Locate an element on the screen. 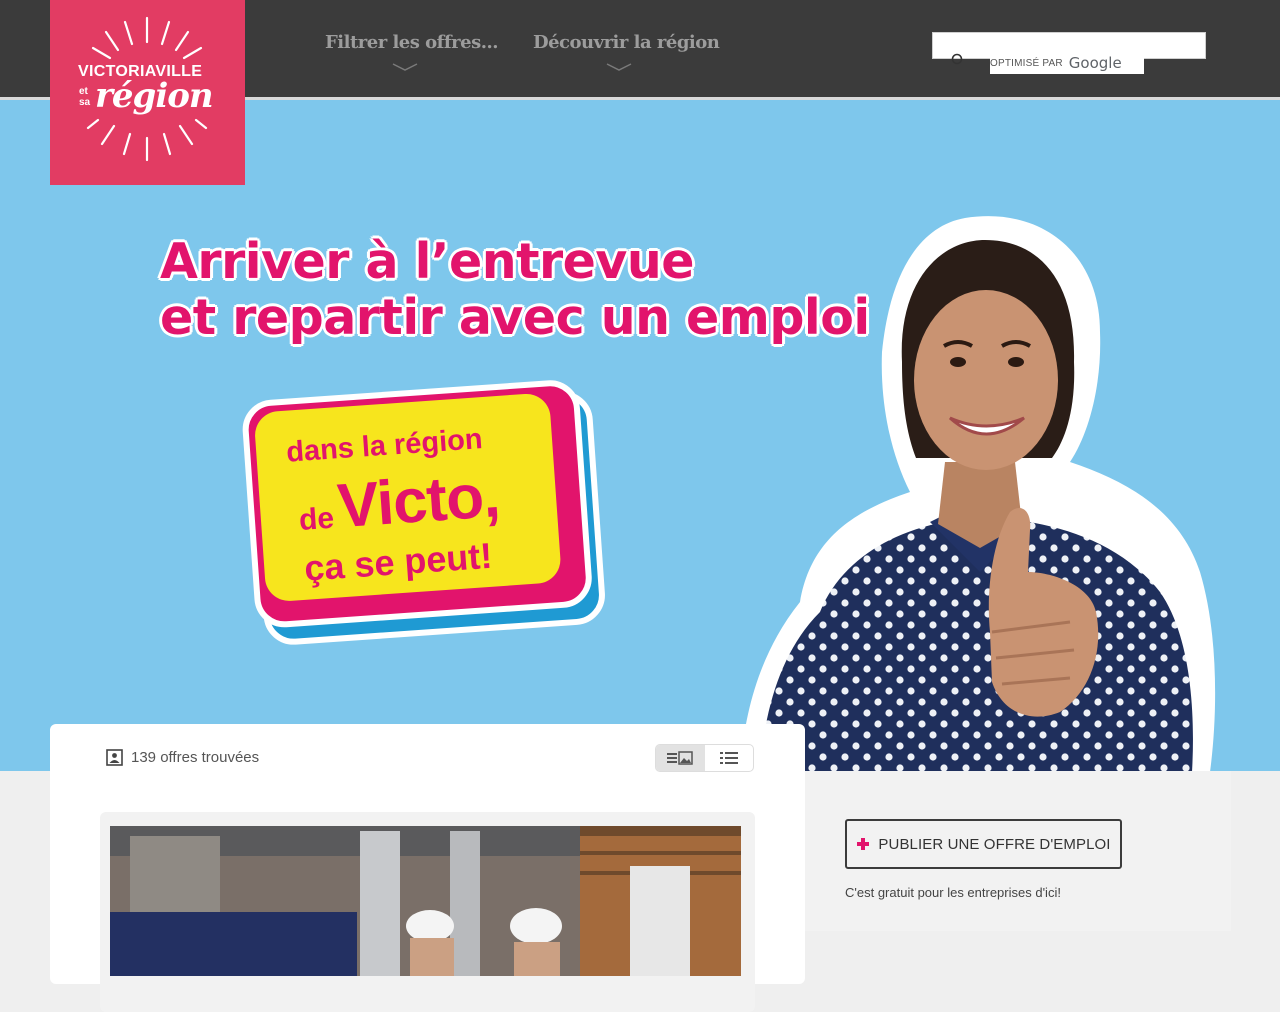 This screenshot has width=1280, height=1012. site-logo: VICTORIAVILLE et sa région is located at coordinates (147, 92).